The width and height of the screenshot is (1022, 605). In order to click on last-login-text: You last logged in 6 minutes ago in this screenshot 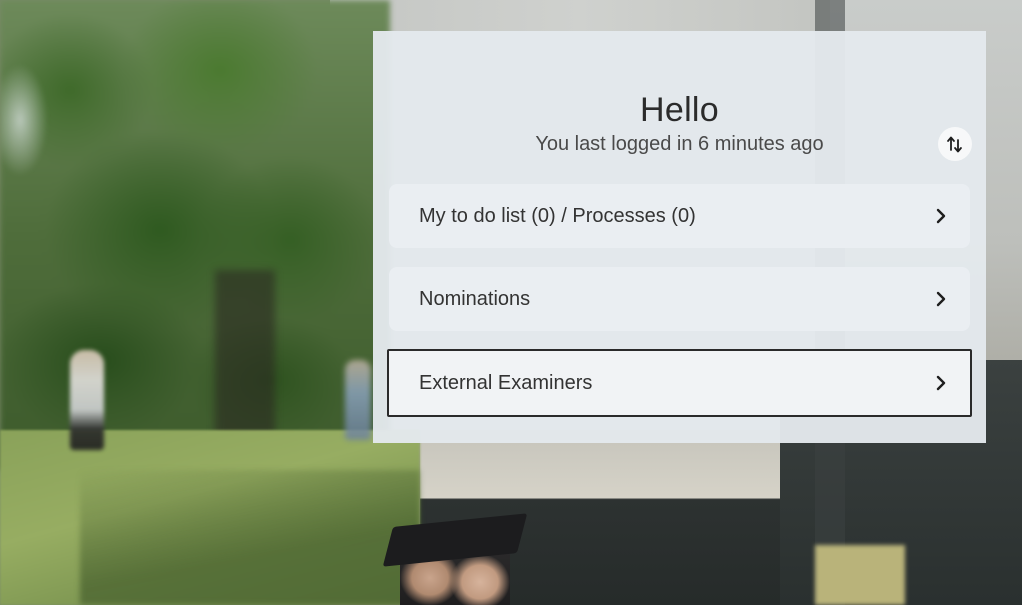, I will do `click(679, 144)`.